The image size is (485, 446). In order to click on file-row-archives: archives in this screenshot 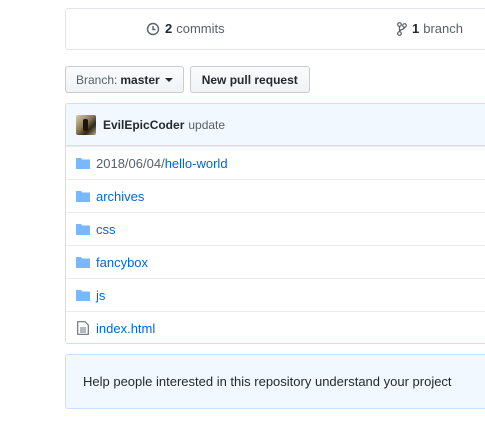, I will do `click(275, 195)`.